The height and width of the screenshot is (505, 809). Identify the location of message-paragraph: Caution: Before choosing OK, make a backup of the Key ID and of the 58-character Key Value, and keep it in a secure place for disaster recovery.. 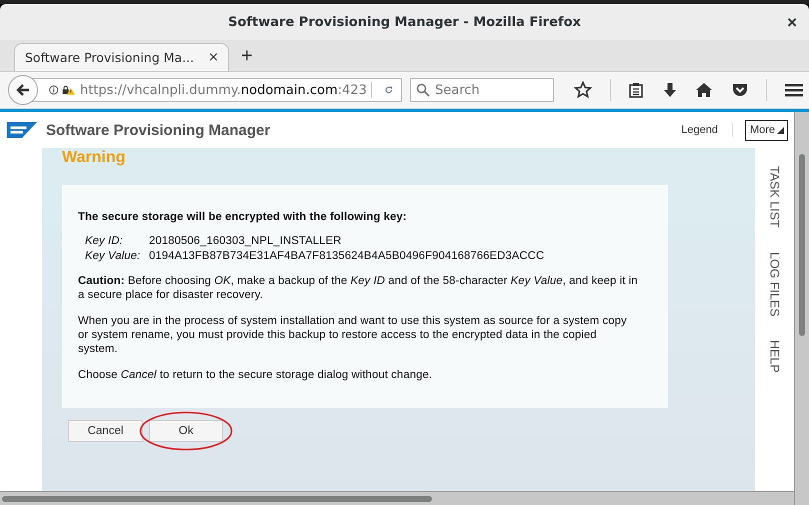
(358, 288).